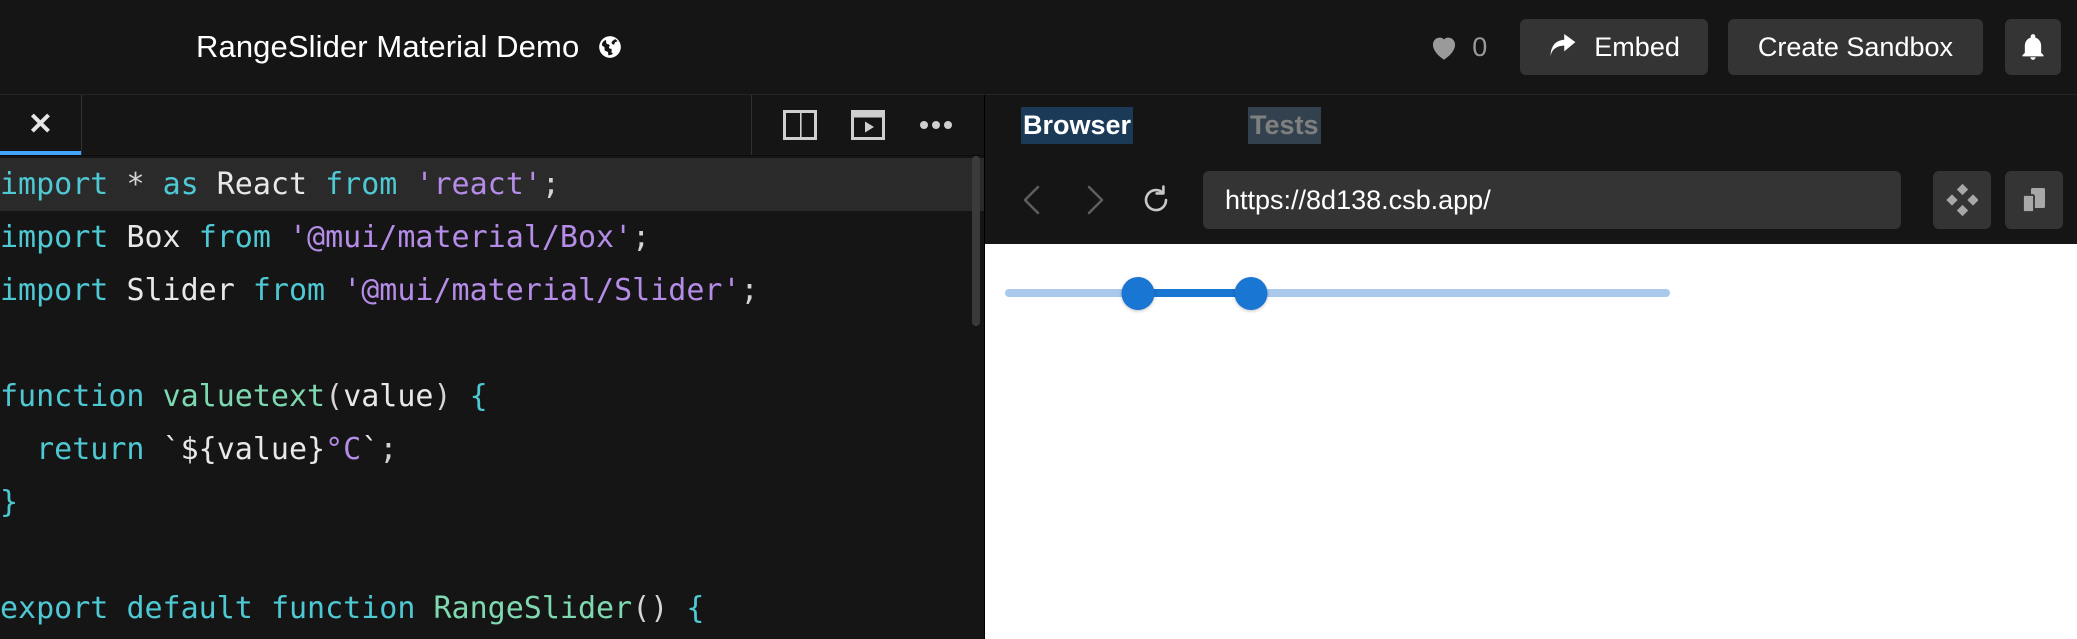 The height and width of the screenshot is (639, 2077). What do you see at coordinates (180, 184) in the screenshot?
I see `code-token: as` at bounding box center [180, 184].